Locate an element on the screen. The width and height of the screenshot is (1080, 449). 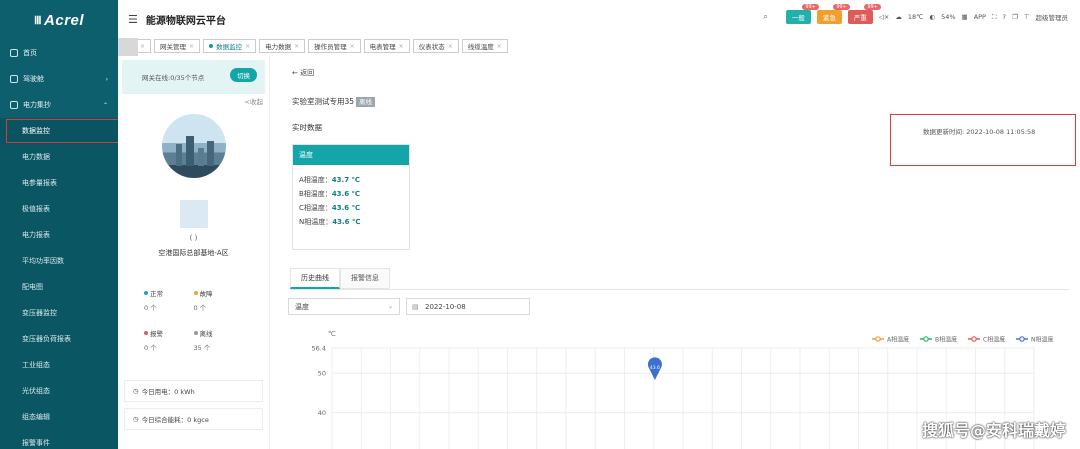
watermark: 搜狐号@安科瑞戴婷 is located at coordinates (993, 430).